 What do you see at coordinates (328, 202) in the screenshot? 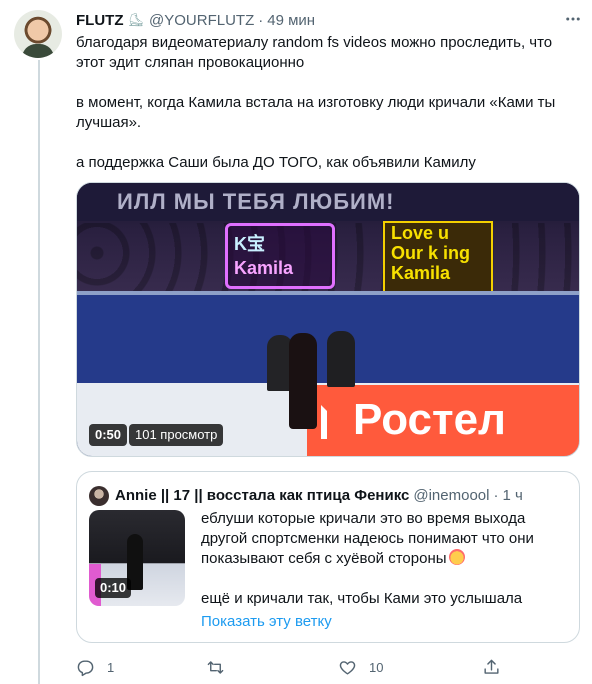
I see `video-frame-banner: ИЛЛ МЫ ТЕБЯ ЛЮБИМ!` at bounding box center [328, 202].